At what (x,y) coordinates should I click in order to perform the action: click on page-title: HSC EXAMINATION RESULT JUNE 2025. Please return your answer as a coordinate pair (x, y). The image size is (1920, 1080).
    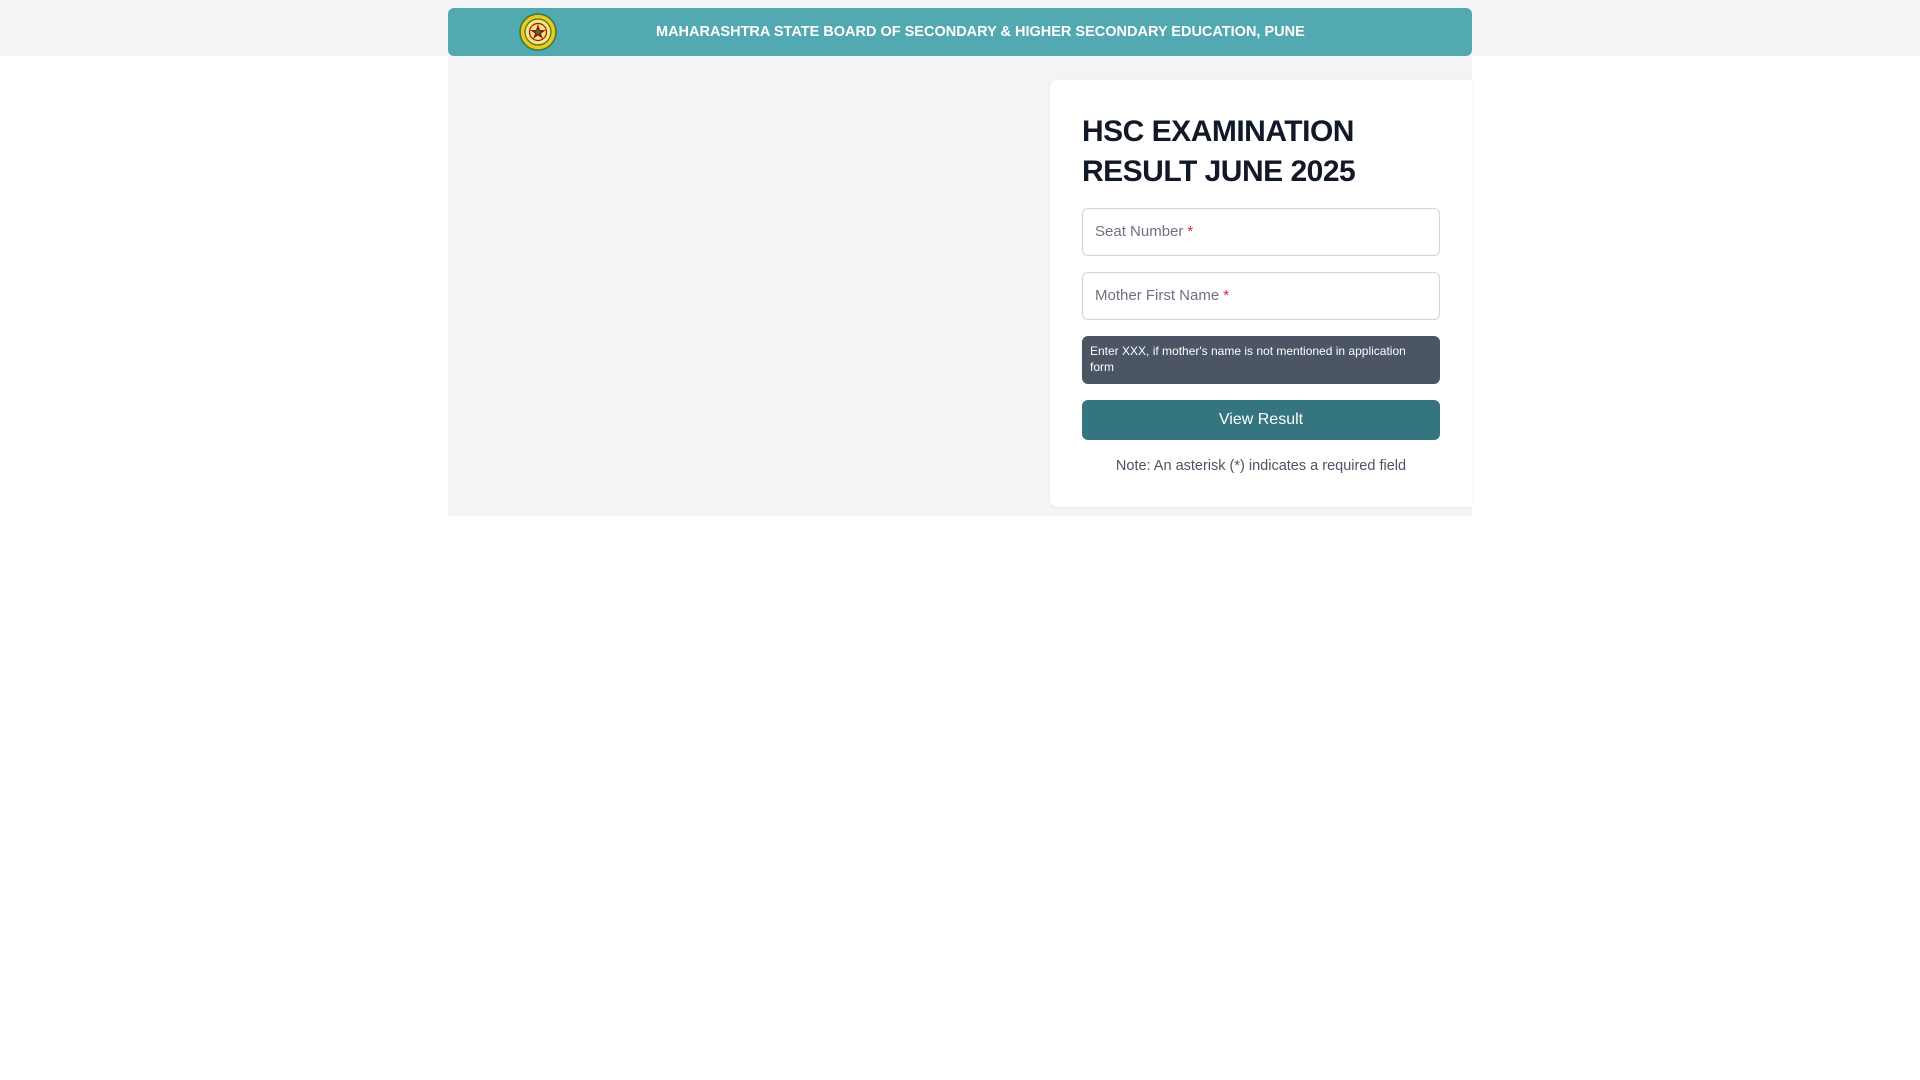
    Looking at the image, I should click on (1219, 151).